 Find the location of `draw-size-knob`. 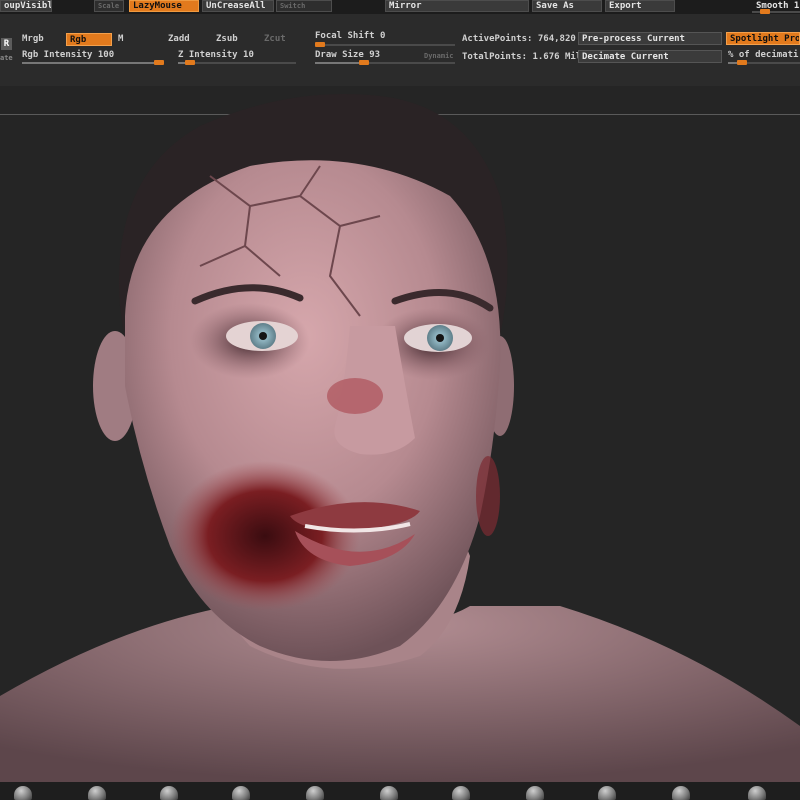

draw-size-knob is located at coordinates (364, 62).